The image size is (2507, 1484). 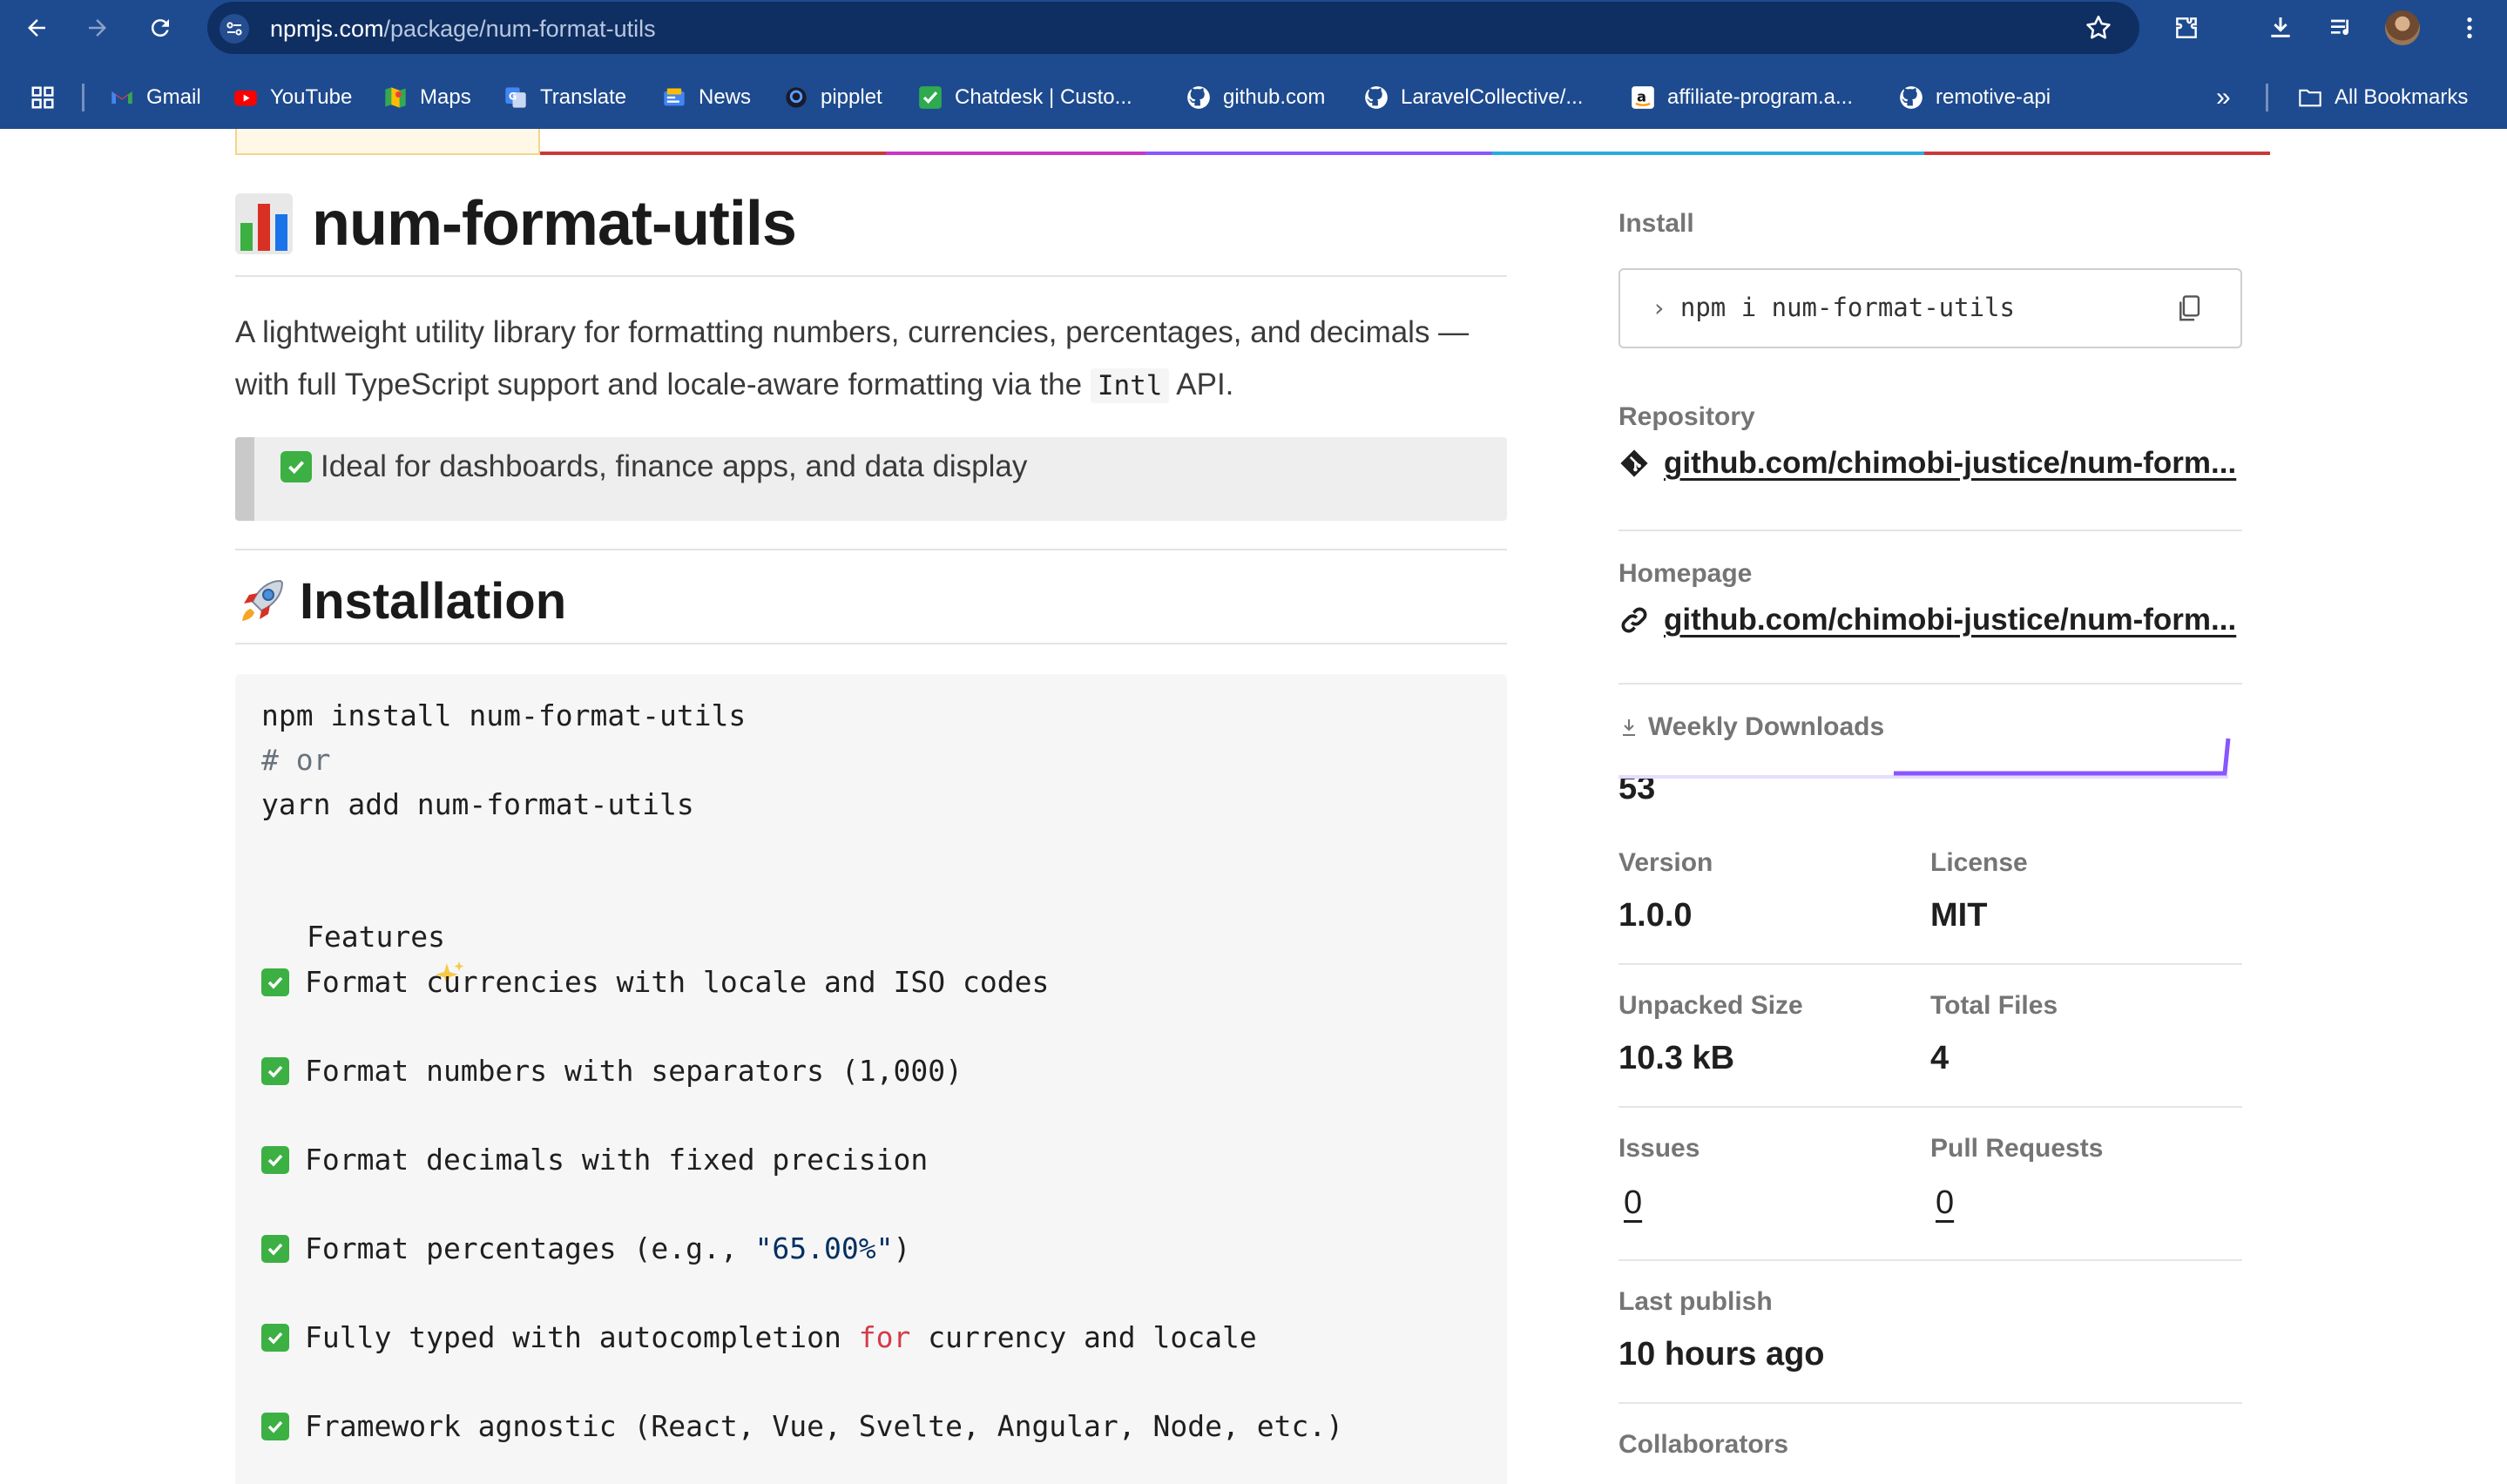 I want to click on issues-label: Issues, so click(x=1659, y=1149).